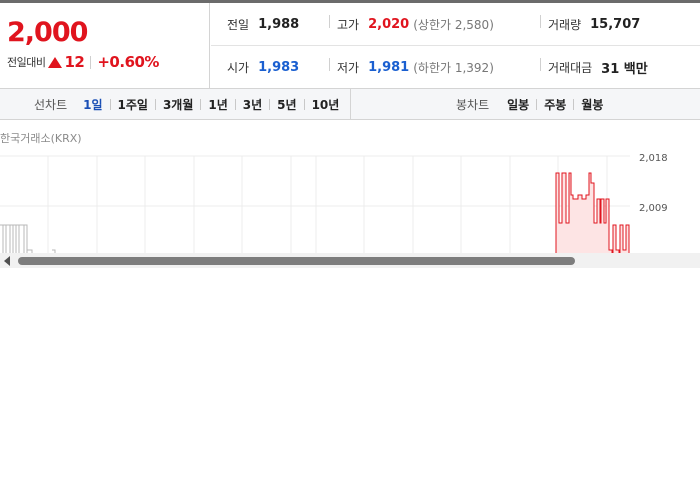  Describe the element at coordinates (624, 69) in the screenshot. I see `stat-value: 31 백만` at that location.